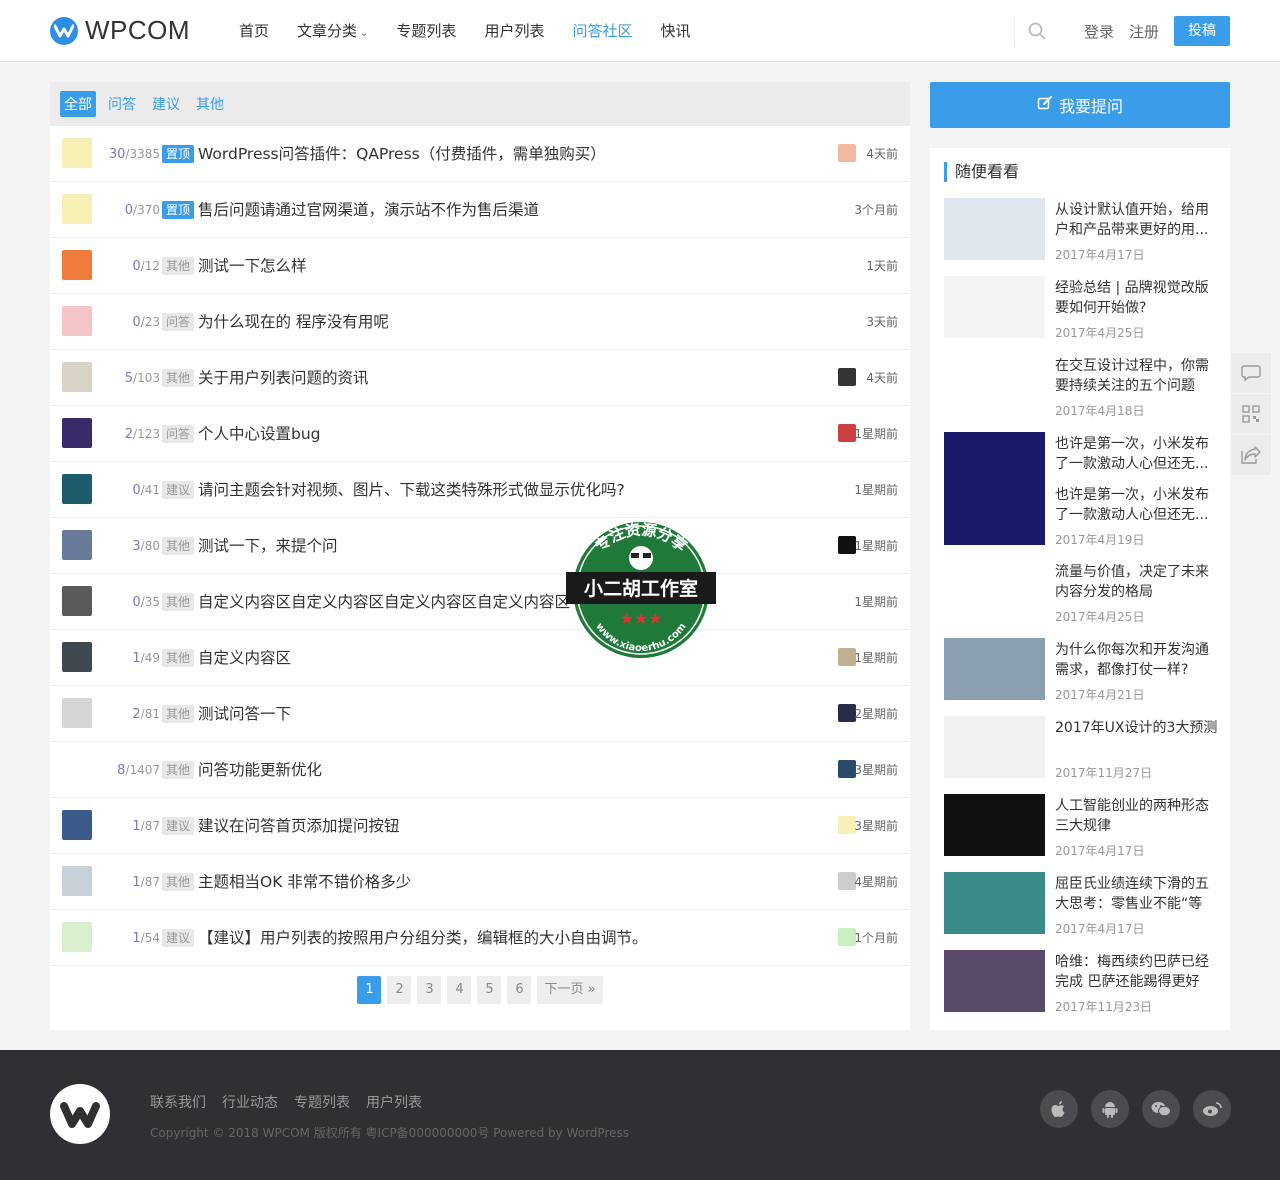 This screenshot has height=1180, width=1280. I want to click on page-button: 5, so click(489, 990).